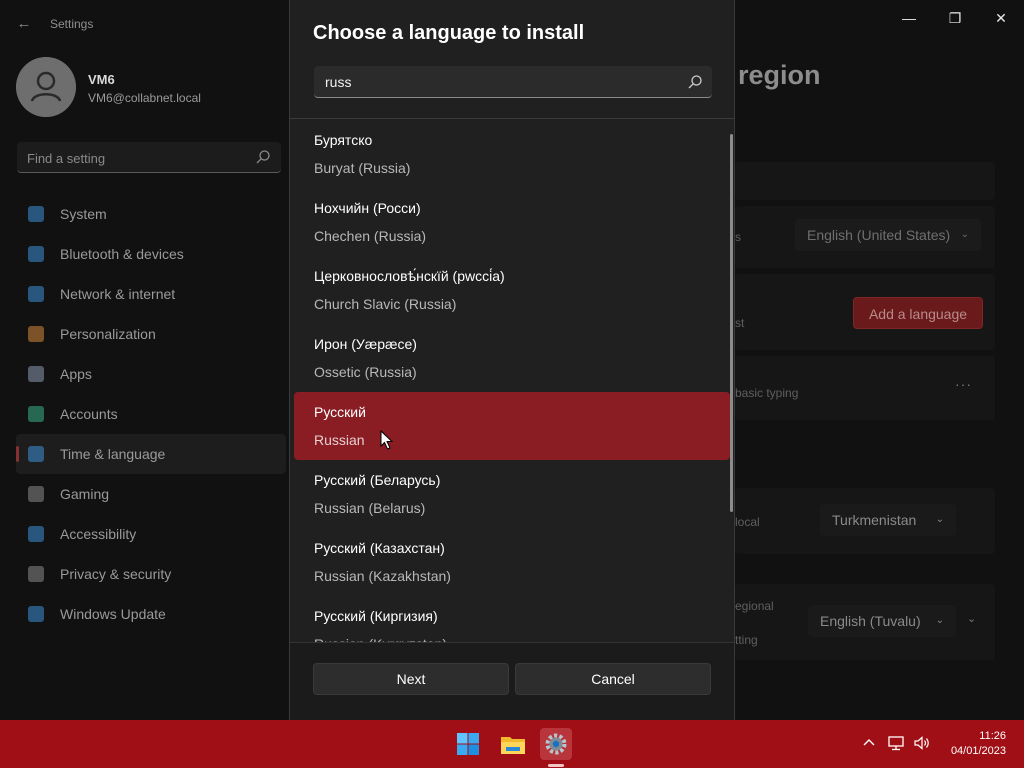  What do you see at coordinates (137, 158) in the screenshot?
I see `find-setting-input` at bounding box center [137, 158].